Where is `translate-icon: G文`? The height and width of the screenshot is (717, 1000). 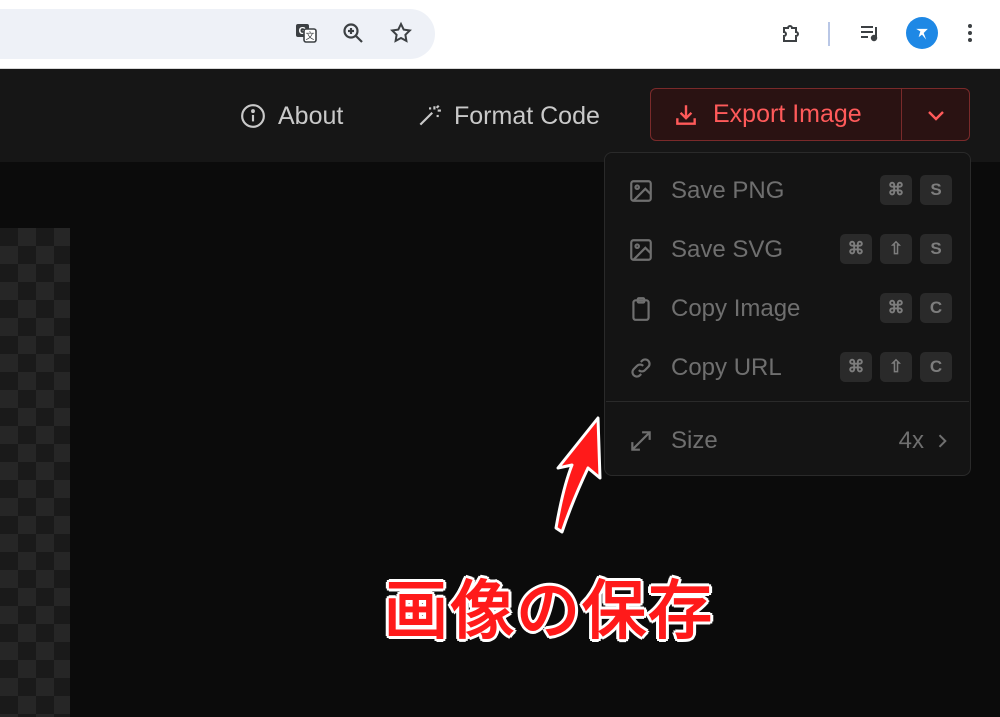
translate-icon: G文 is located at coordinates (306, 33).